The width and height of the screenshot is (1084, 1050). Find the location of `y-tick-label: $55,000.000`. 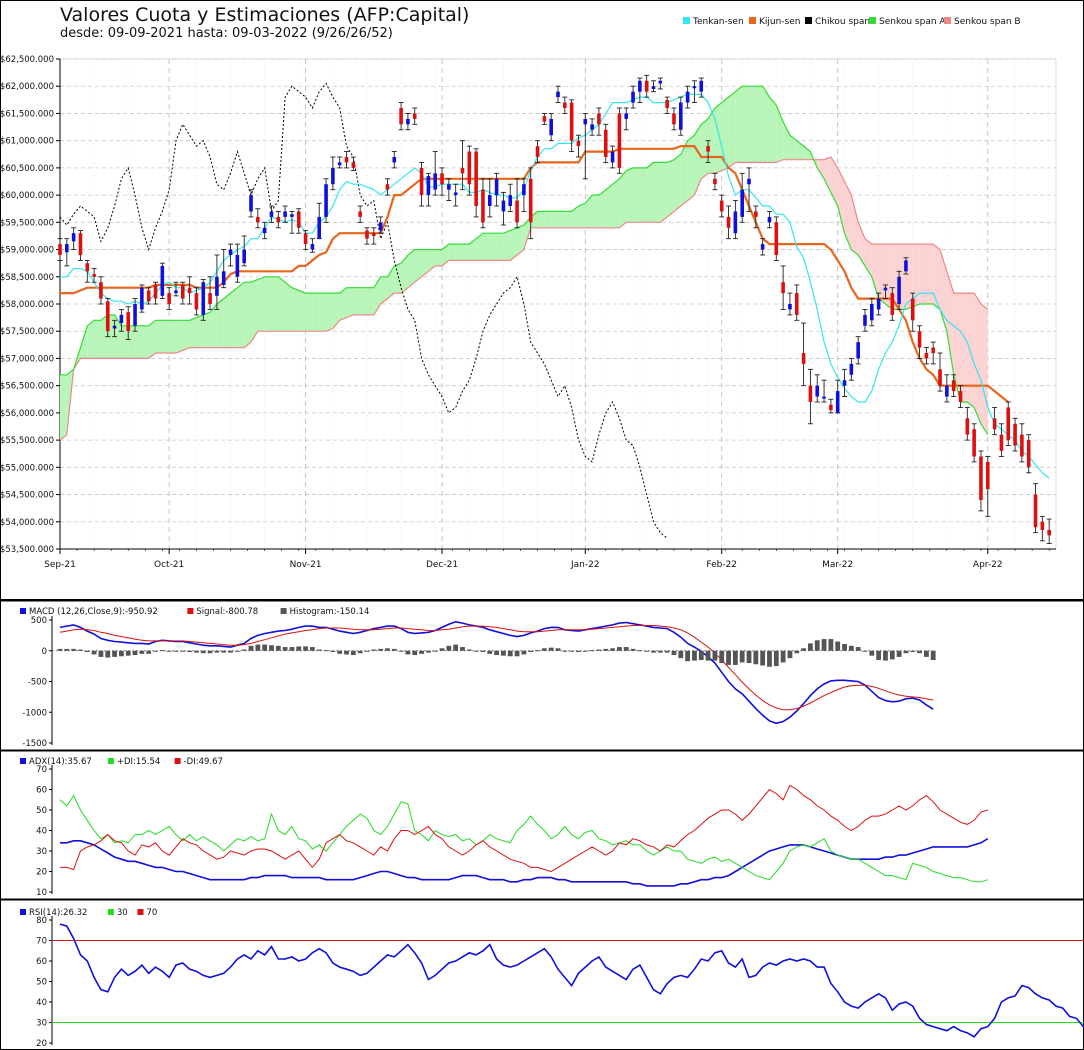

y-tick-label: $55,000.000 is located at coordinates (27, 468).